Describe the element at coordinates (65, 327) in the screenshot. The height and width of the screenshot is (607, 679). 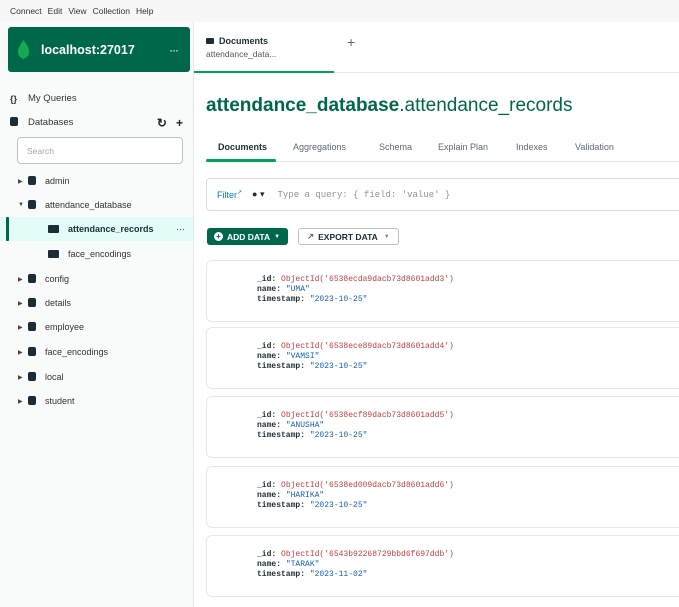
I see `tree-label: employee` at that location.